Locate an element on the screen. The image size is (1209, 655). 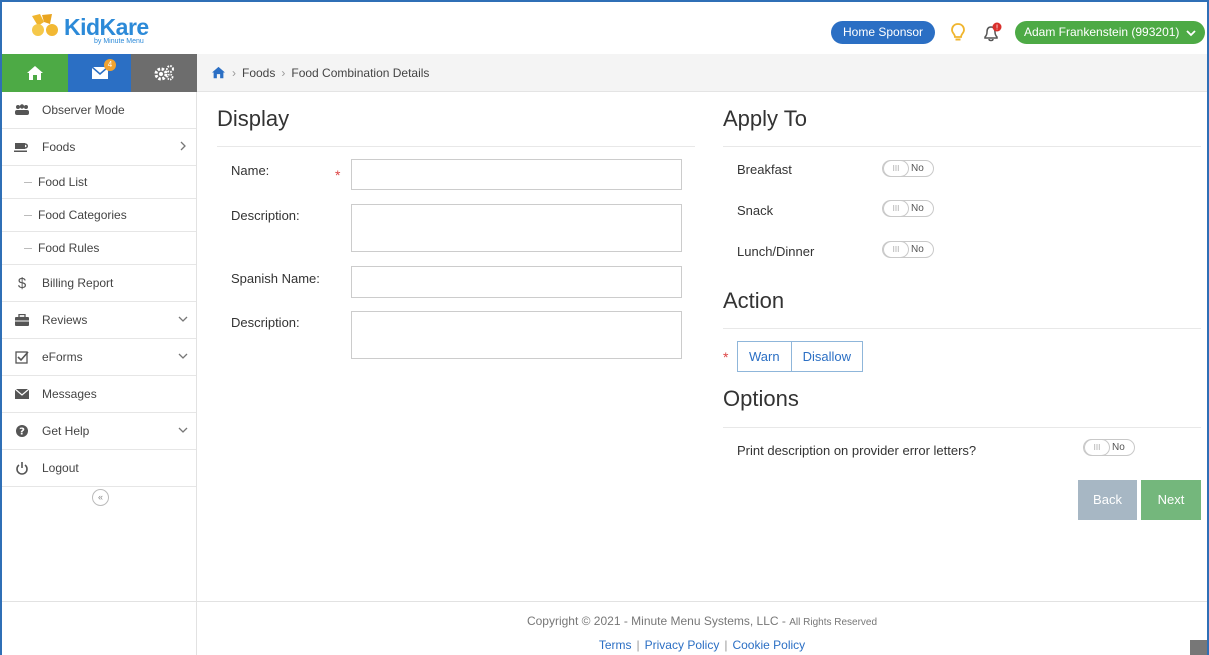
collapse-sidebar-icon: « is located at coordinates (100, 497).